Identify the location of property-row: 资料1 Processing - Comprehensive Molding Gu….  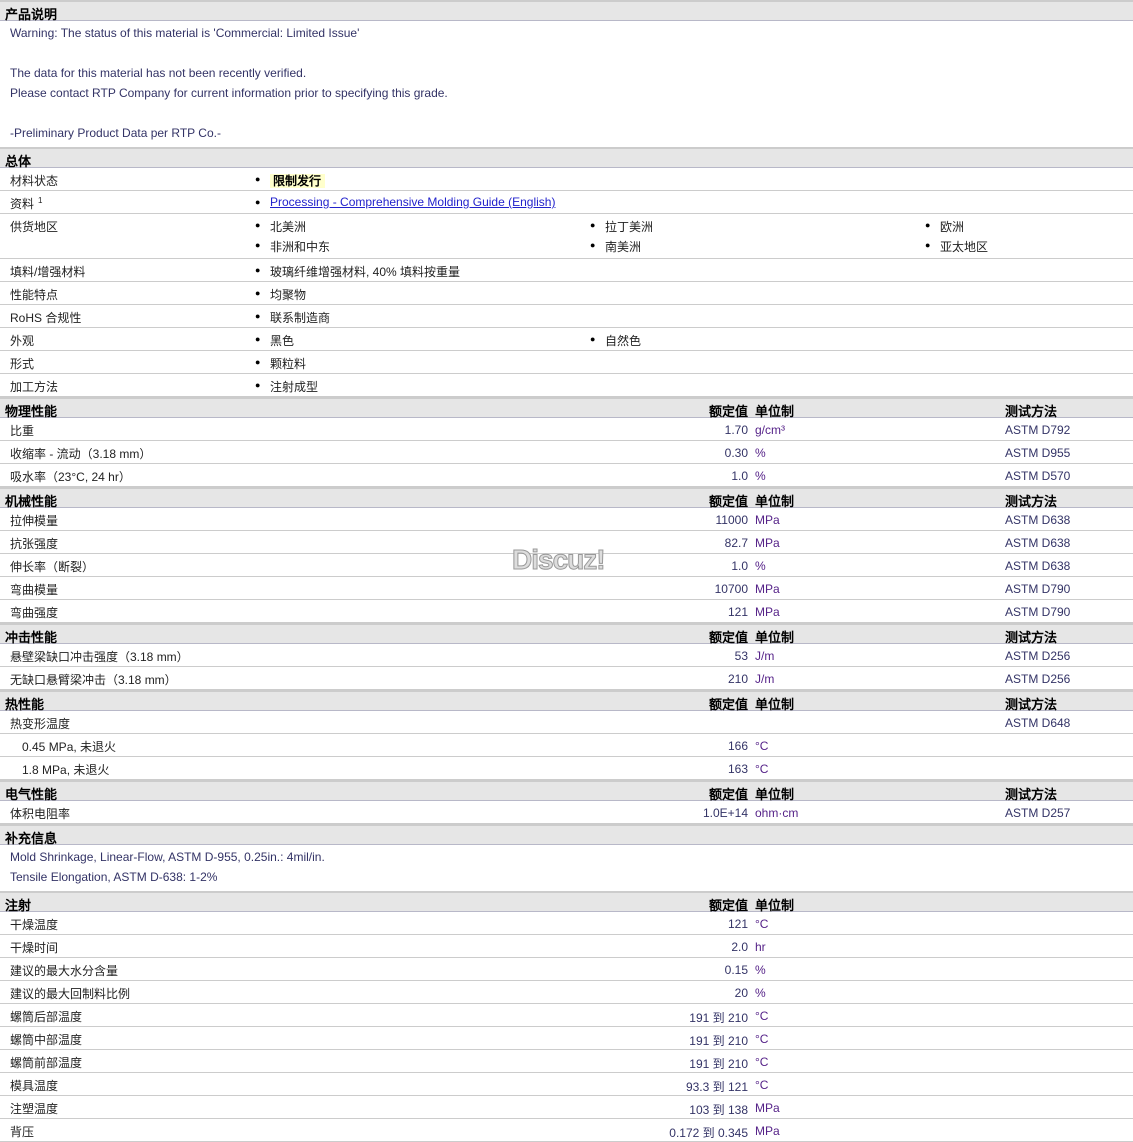
(566, 202).